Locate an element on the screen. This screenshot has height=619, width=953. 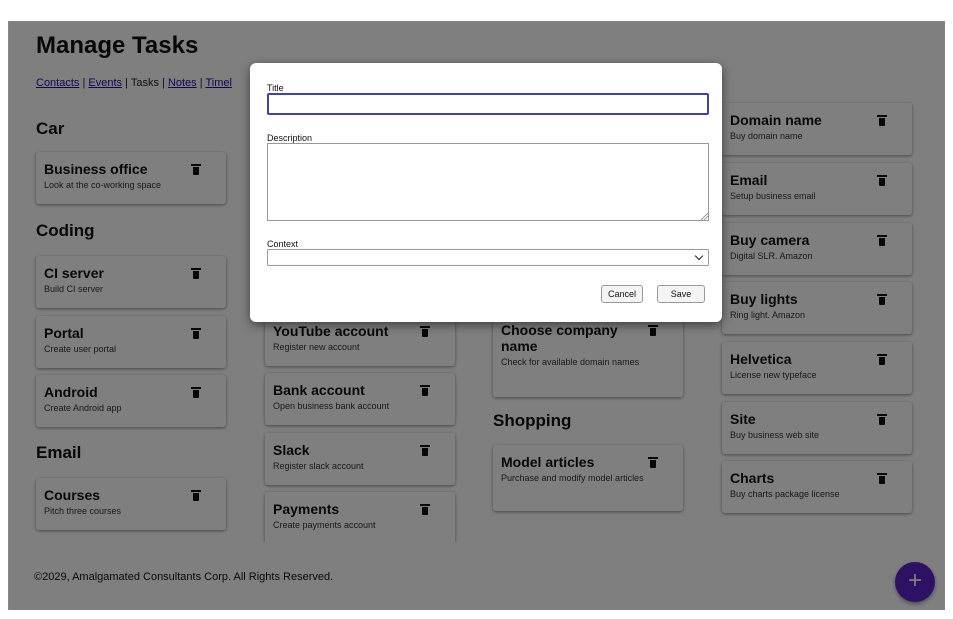
description-textarea is located at coordinates (488, 182).